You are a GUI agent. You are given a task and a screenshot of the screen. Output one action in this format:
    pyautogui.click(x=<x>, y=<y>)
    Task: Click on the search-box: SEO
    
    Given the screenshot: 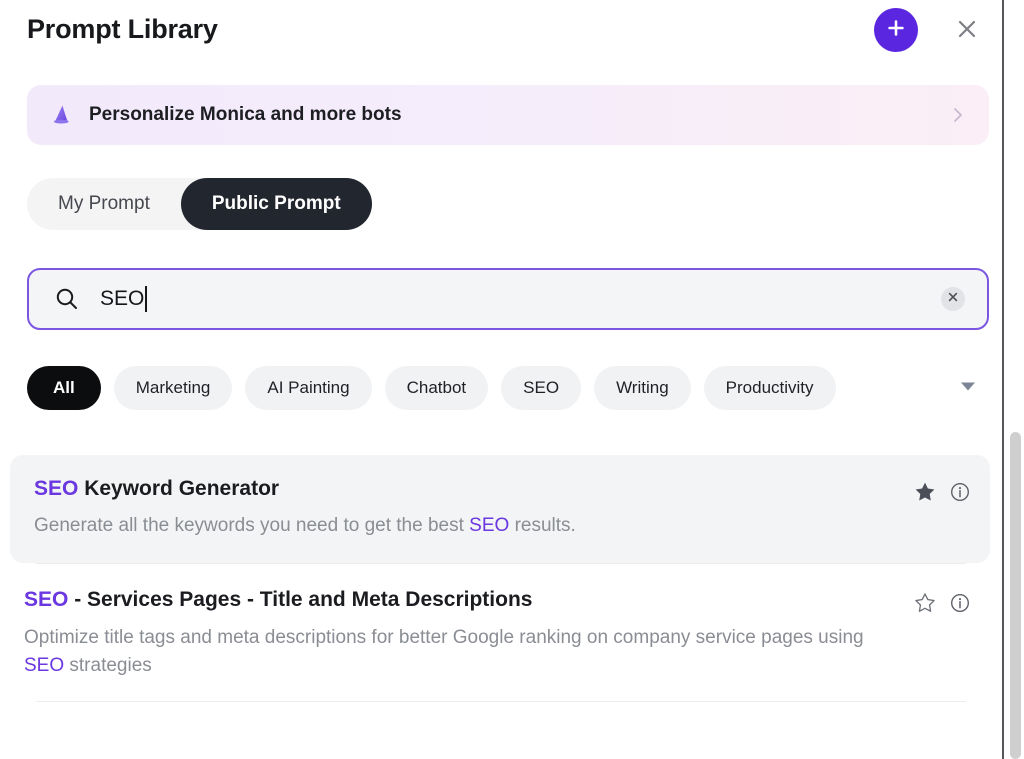 What is the action you would take?
    pyautogui.click(x=508, y=299)
    